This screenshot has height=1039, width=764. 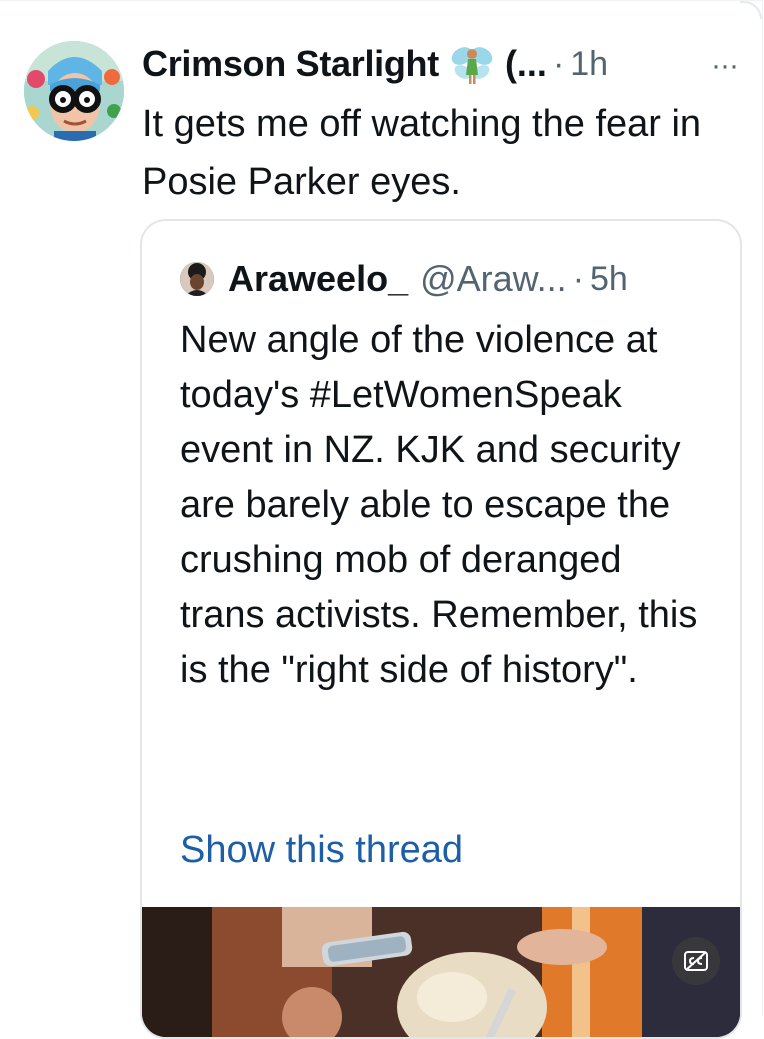 I want to click on tweet-timestamp: 1h, so click(x=589, y=64).